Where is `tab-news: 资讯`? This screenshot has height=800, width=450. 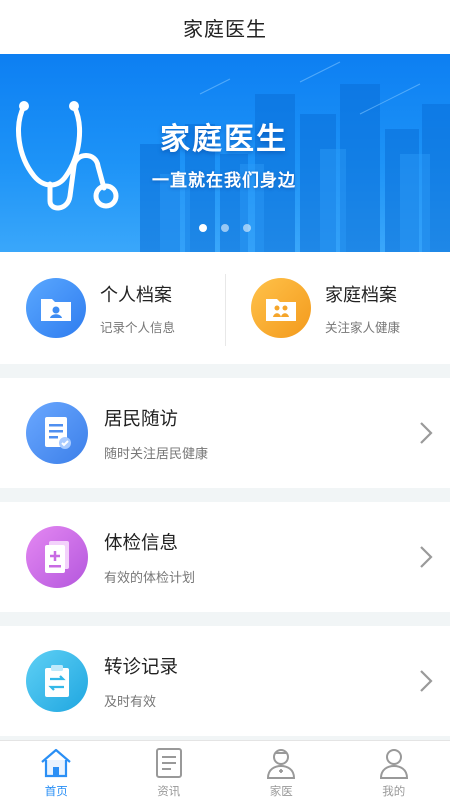 tab-news: 资讯 is located at coordinates (169, 770).